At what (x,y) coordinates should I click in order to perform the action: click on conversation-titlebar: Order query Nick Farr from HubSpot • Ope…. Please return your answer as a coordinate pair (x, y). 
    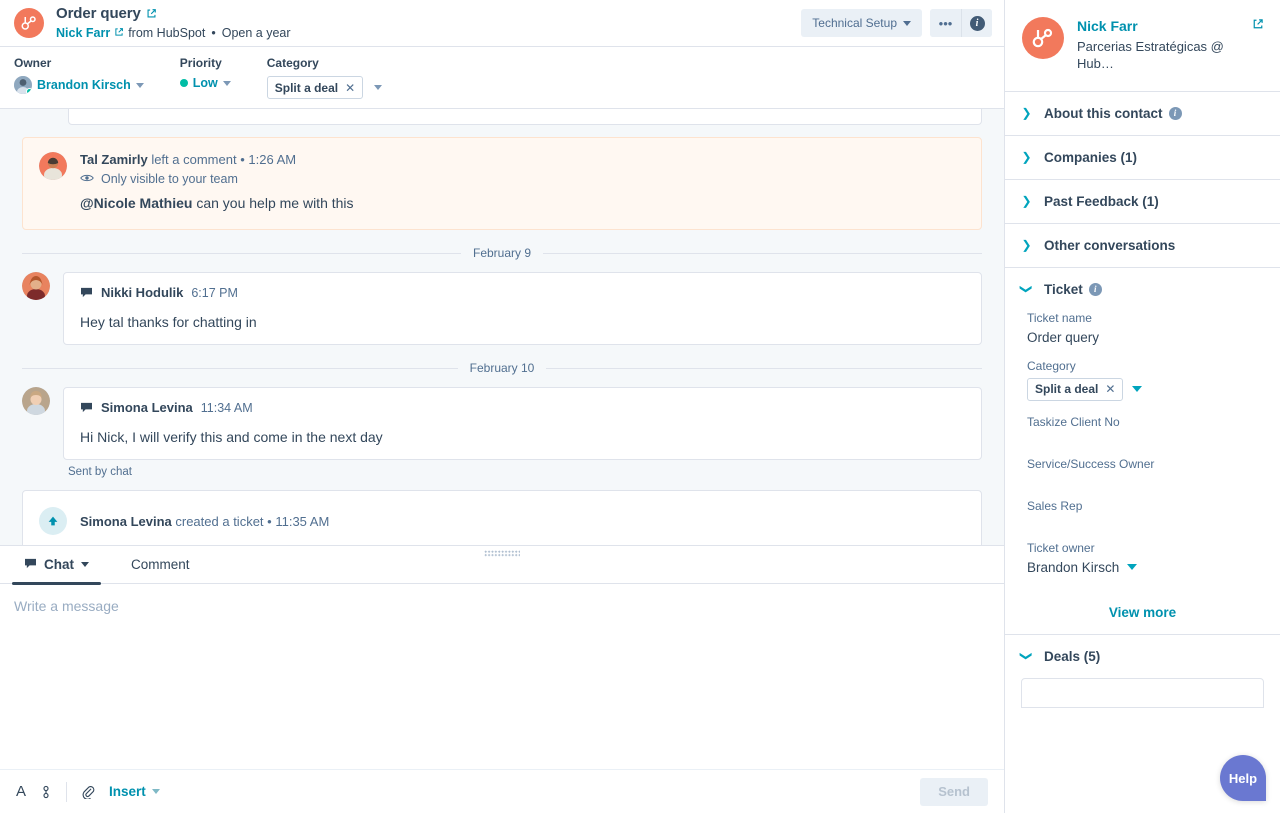
    Looking at the image, I should click on (502, 23).